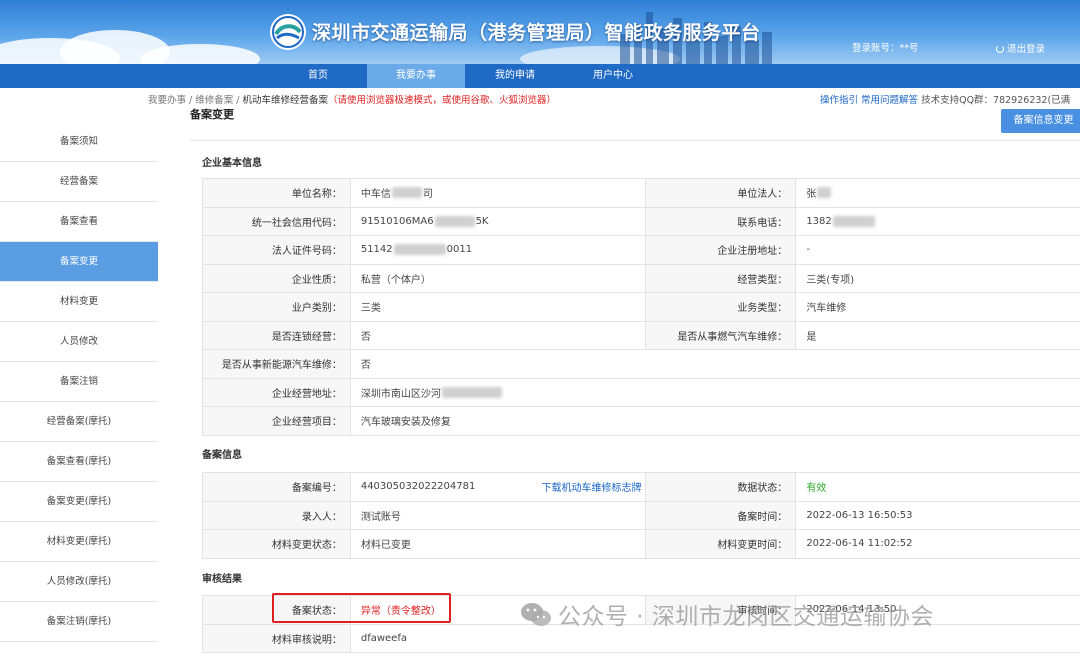 This screenshot has height=657, width=1080. Describe the element at coordinates (277, 421) in the screenshot. I see `field-label: 企业经营项目：` at that location.